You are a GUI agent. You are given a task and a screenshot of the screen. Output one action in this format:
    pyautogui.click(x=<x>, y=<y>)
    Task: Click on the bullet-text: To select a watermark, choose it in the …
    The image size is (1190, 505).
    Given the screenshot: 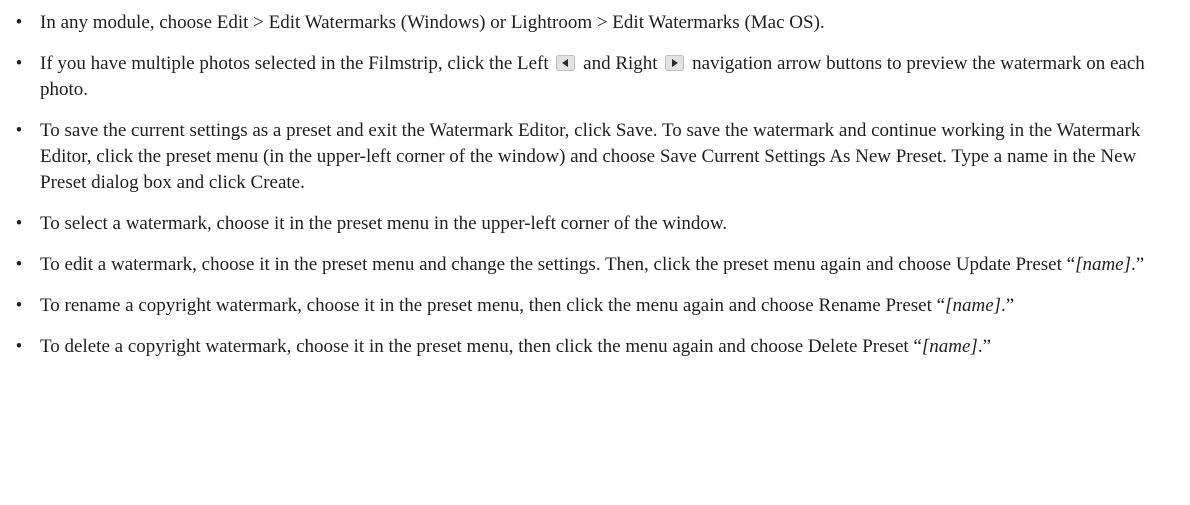 What is the action you would take?
    pyautogui.click(x=384, y=223)
    